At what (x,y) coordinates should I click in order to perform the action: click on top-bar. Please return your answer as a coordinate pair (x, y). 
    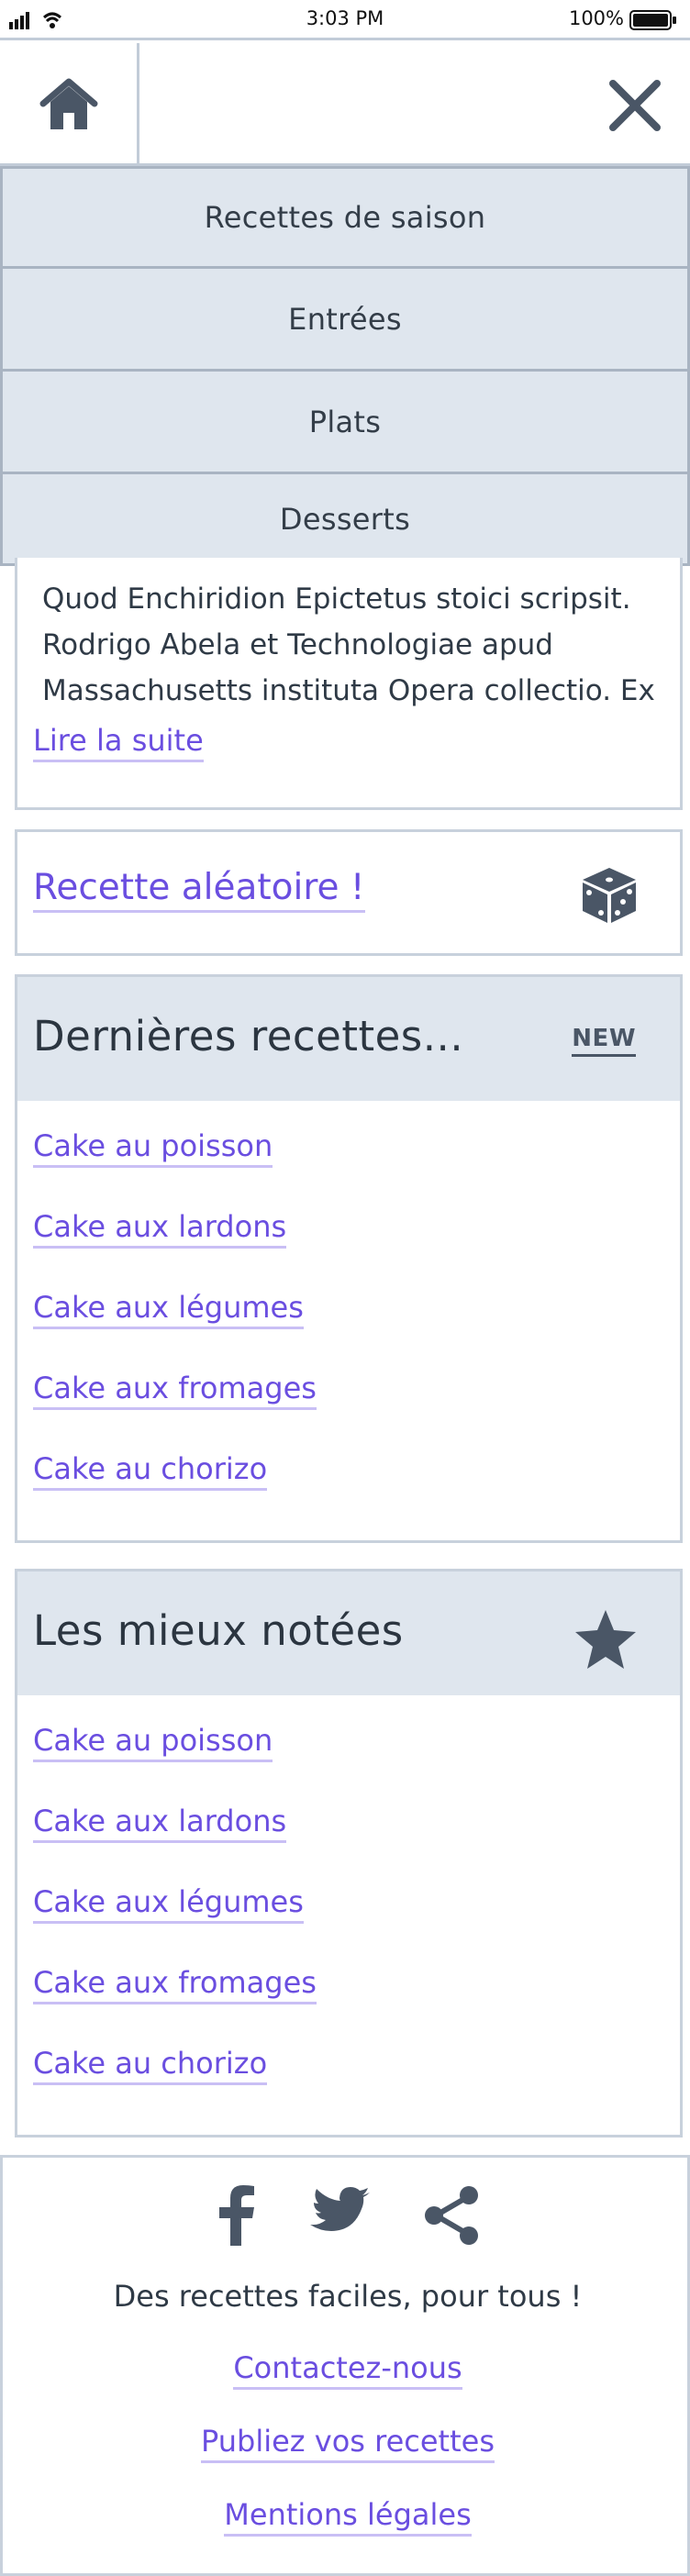
    Looking at the image, I should click on (345, 104).